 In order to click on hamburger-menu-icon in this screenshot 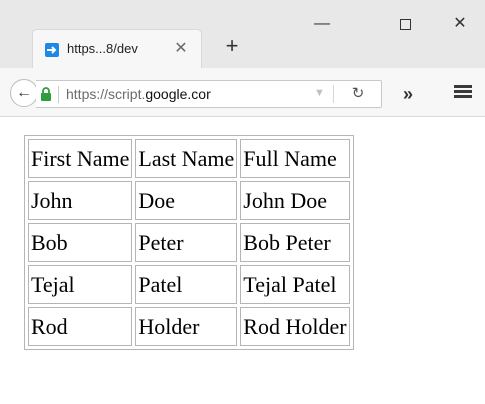, I will do `click(463, 93)`.